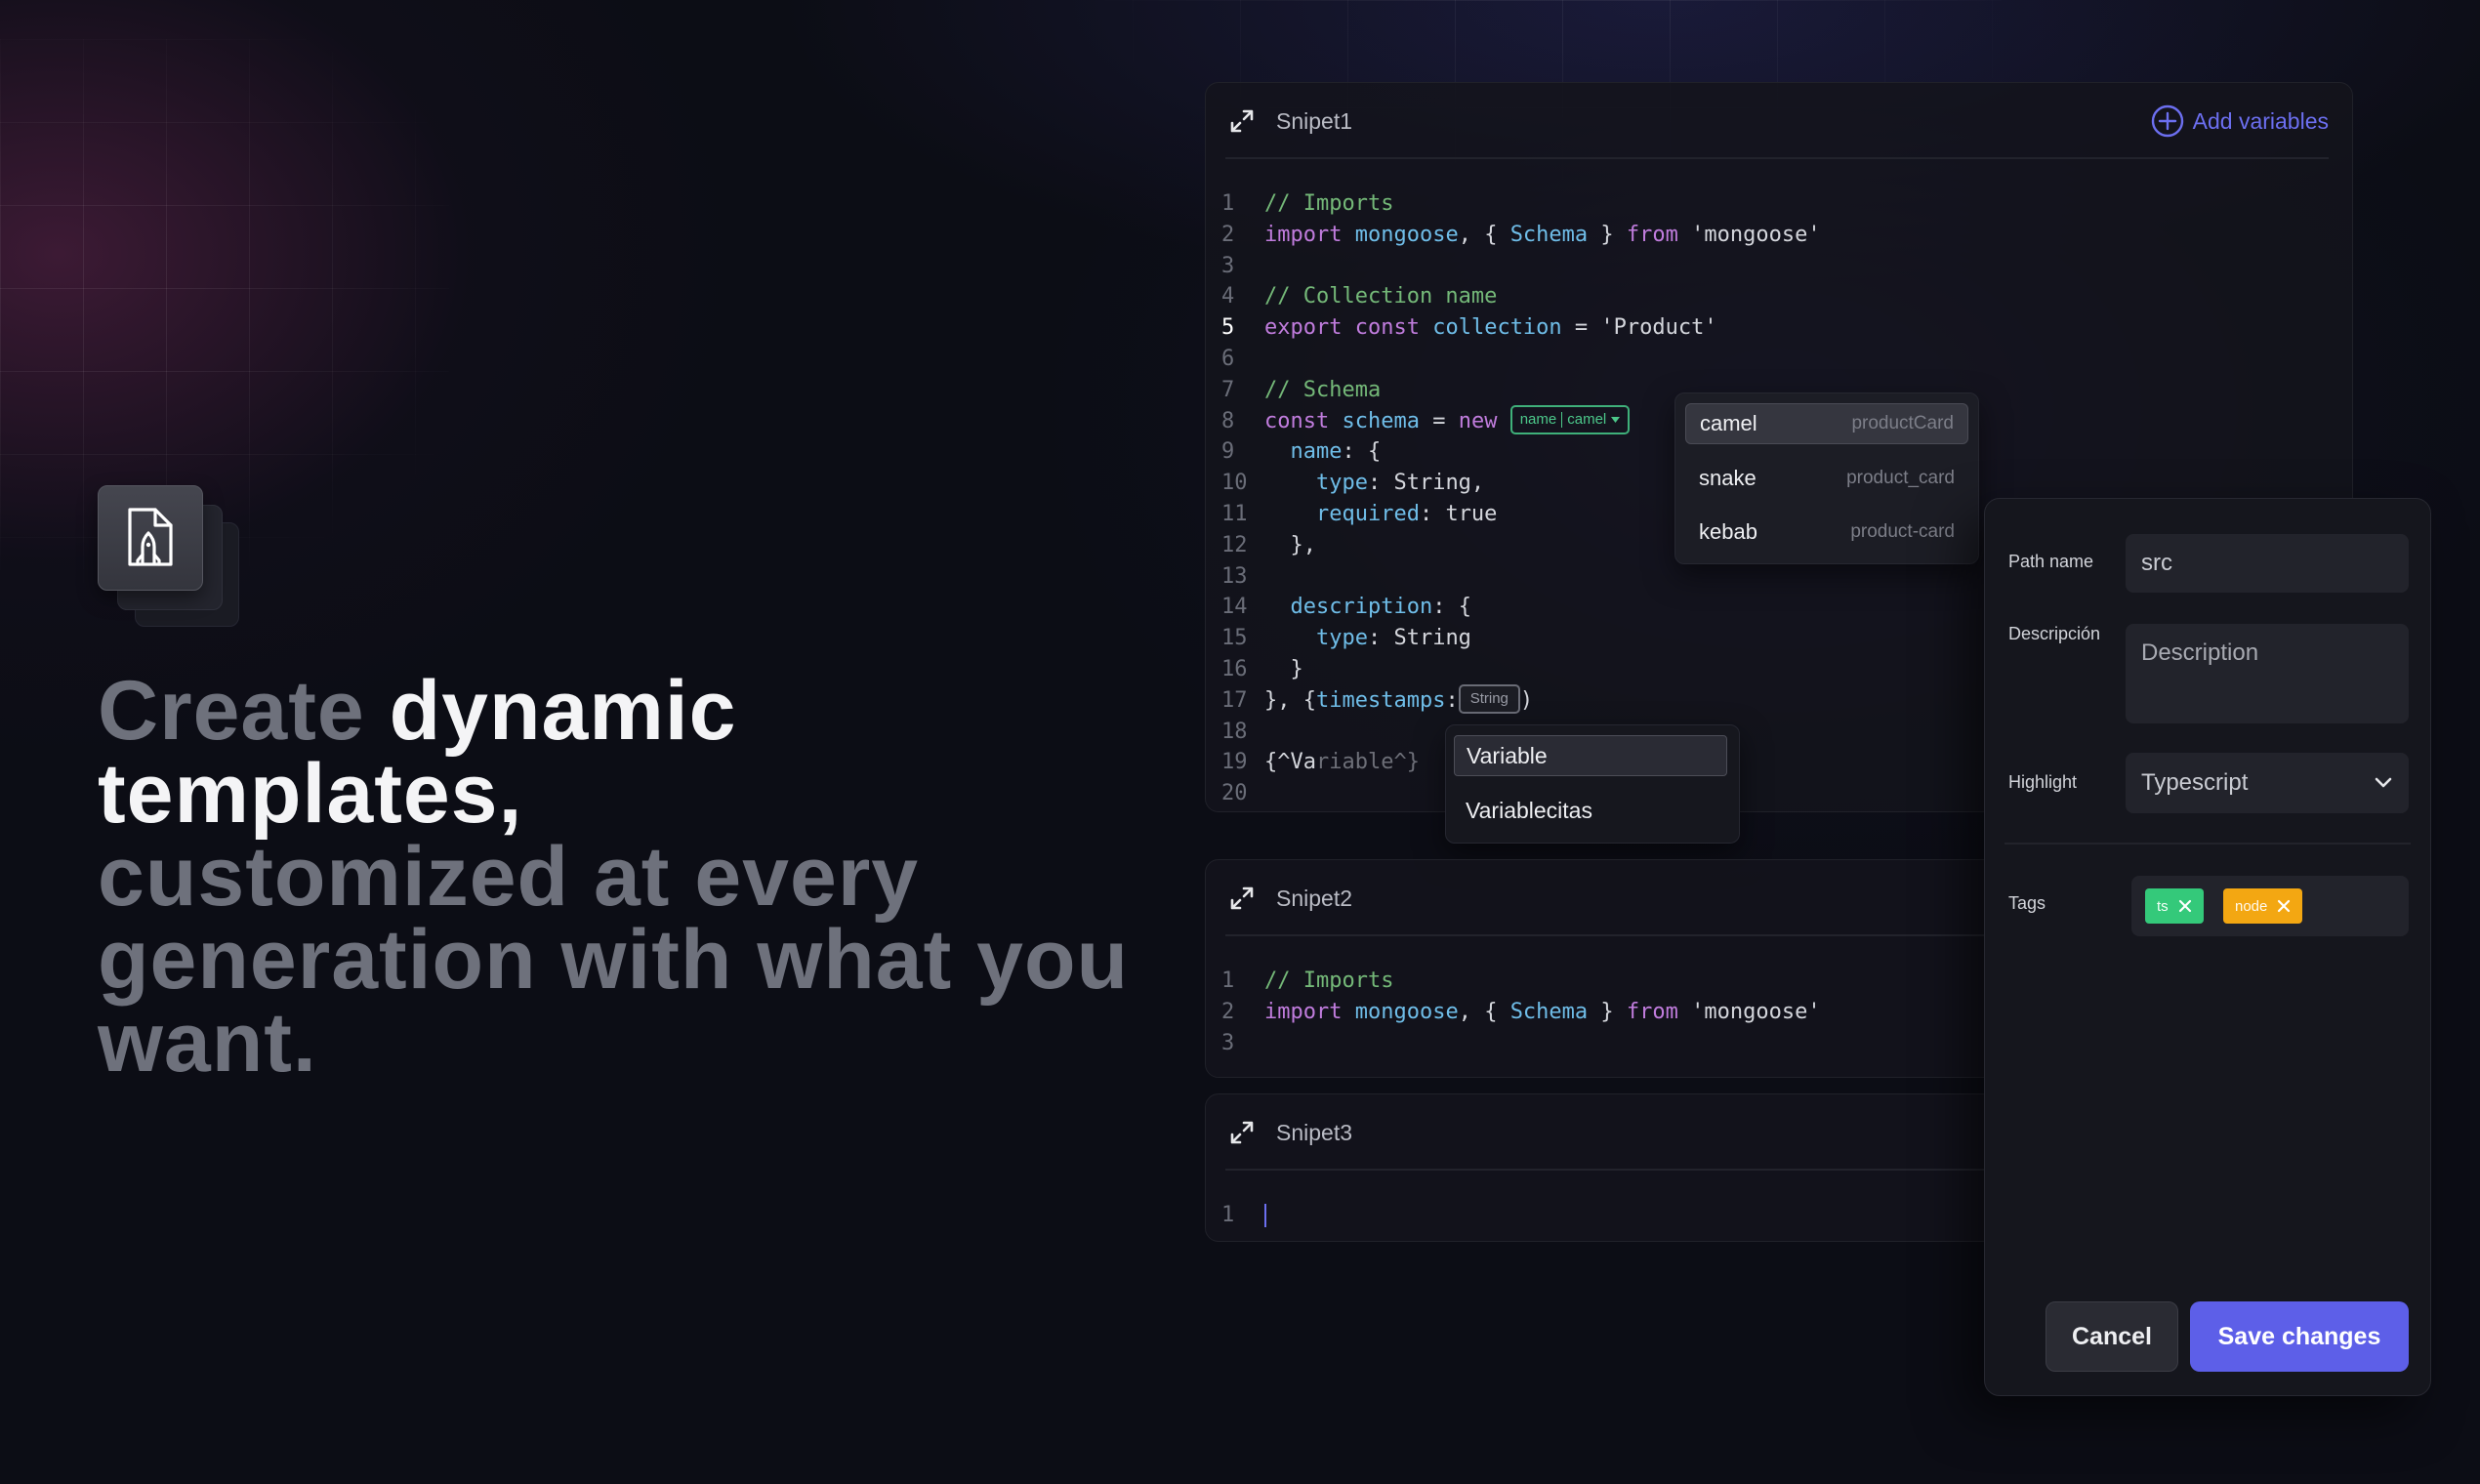 The width and height of the screenshot is (2480, 1484). Describe the element at coordinates (2051, 561) in the screenshot. I see `path-name-label: Path name` at that location.